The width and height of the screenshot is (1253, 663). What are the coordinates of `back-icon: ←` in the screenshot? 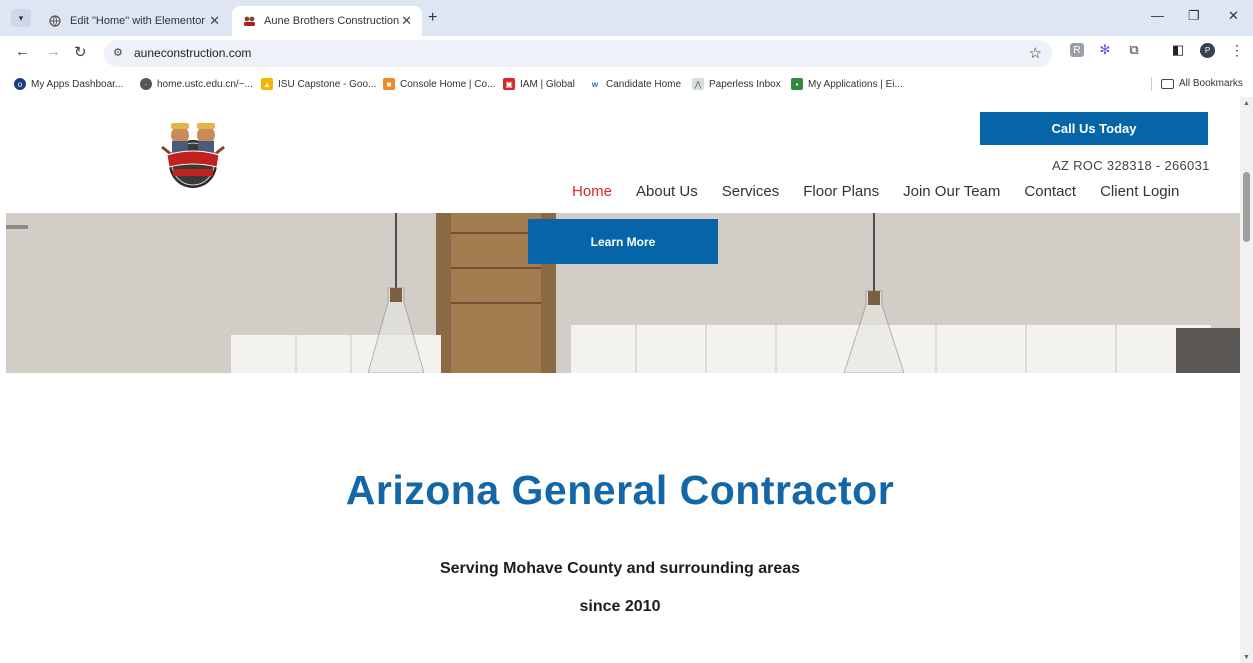 It's located at (22, 51).